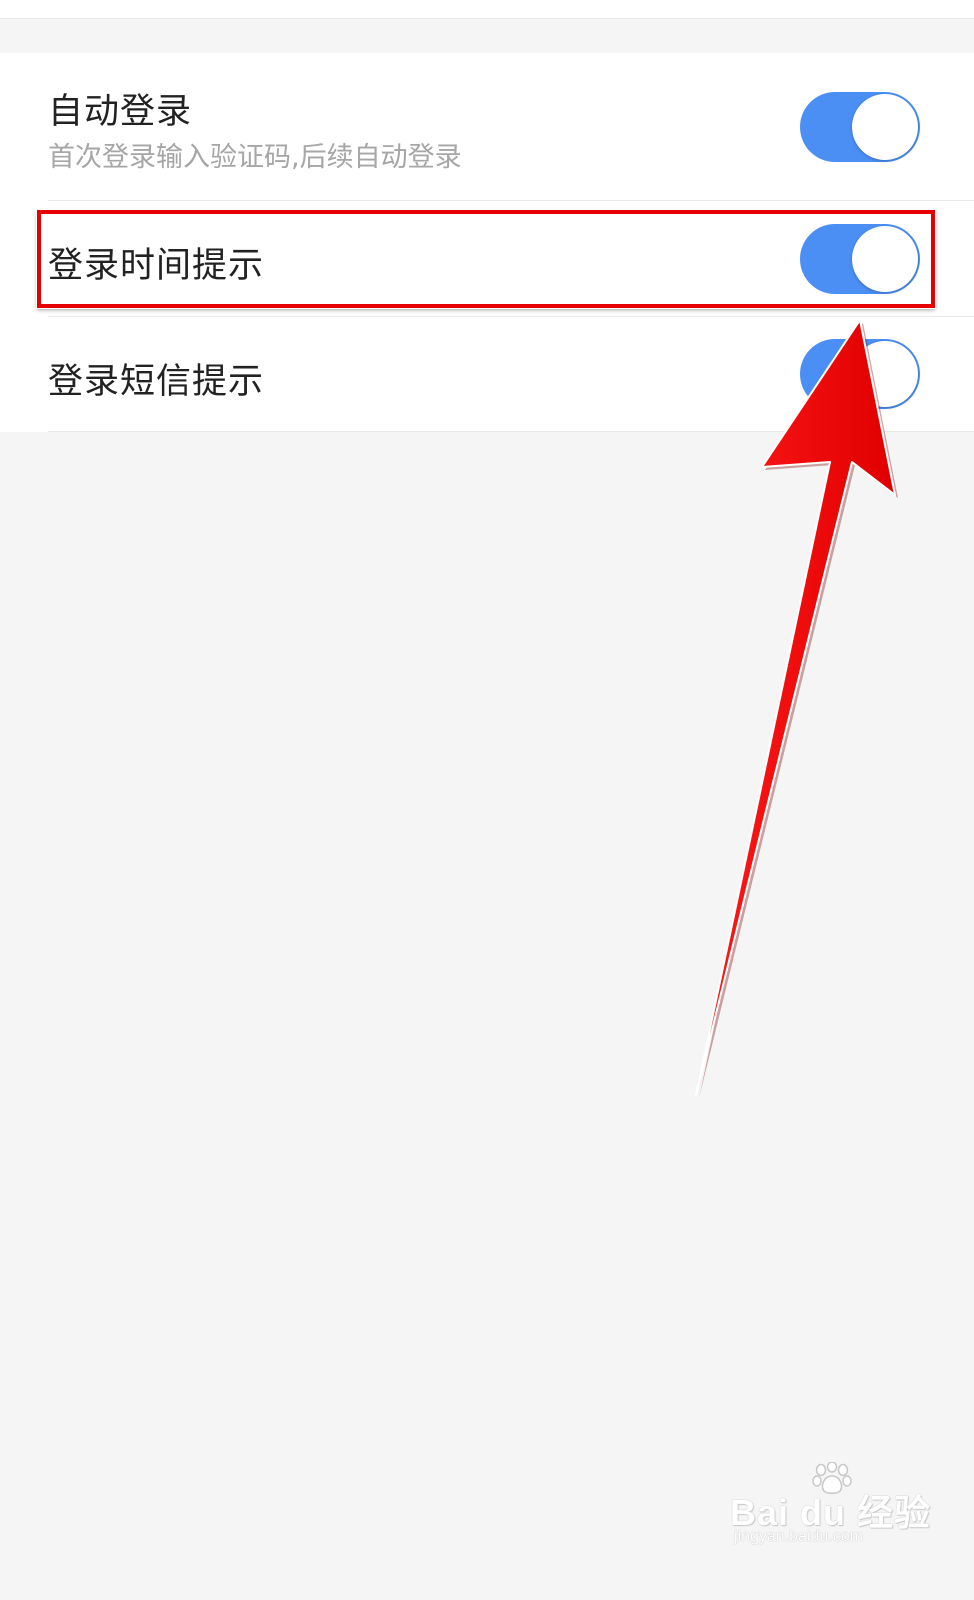  What do you see at coordinates (487, 127) in the screenshot?
I see `setting-row-auto-login: 自动登录 首次登录输入验证码,后续自动登录` at bounding box center [487, 127].